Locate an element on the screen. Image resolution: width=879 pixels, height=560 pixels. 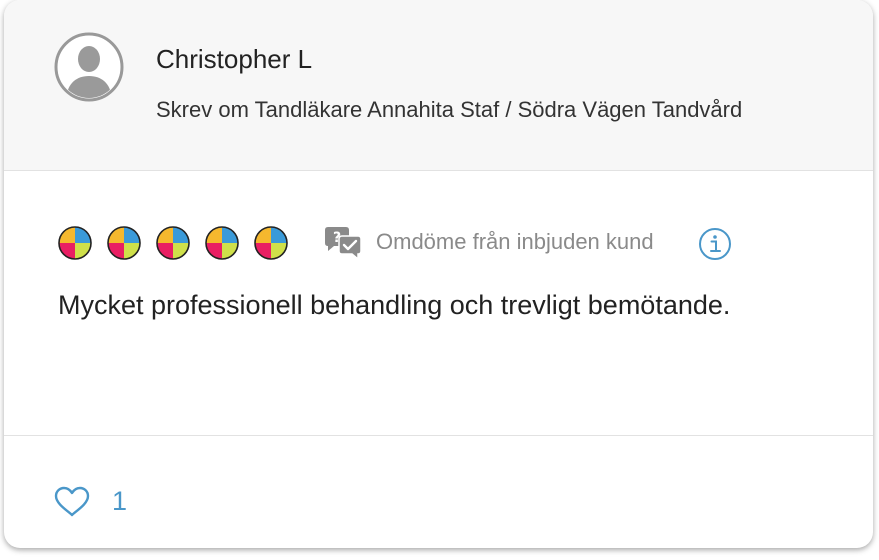
user-avatar-icon is located at coordinates (89, 67).